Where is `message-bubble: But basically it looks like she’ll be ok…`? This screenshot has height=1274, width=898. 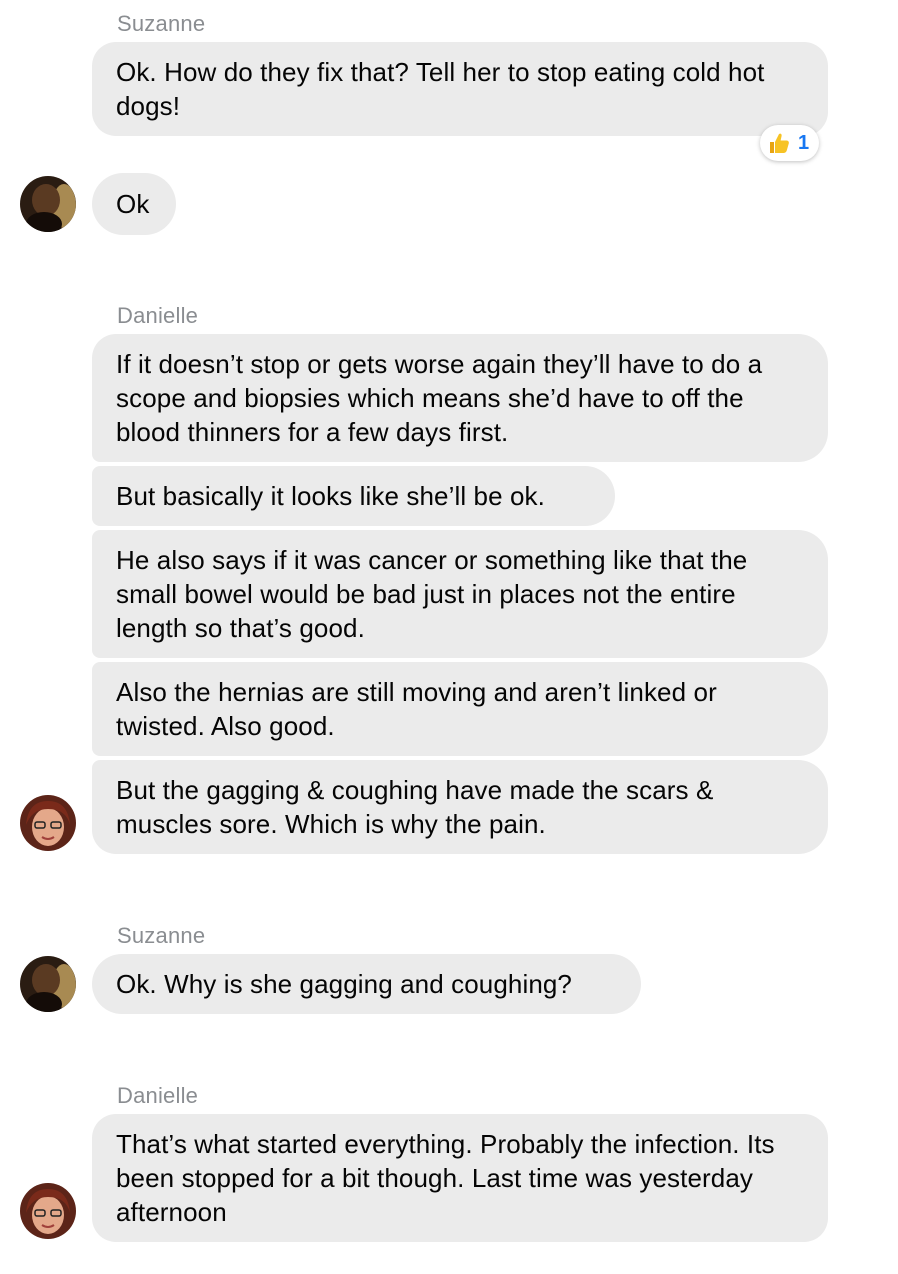 message-bubble: But basically it looks like she’ll be ok… is located at coordinates (353, 496).